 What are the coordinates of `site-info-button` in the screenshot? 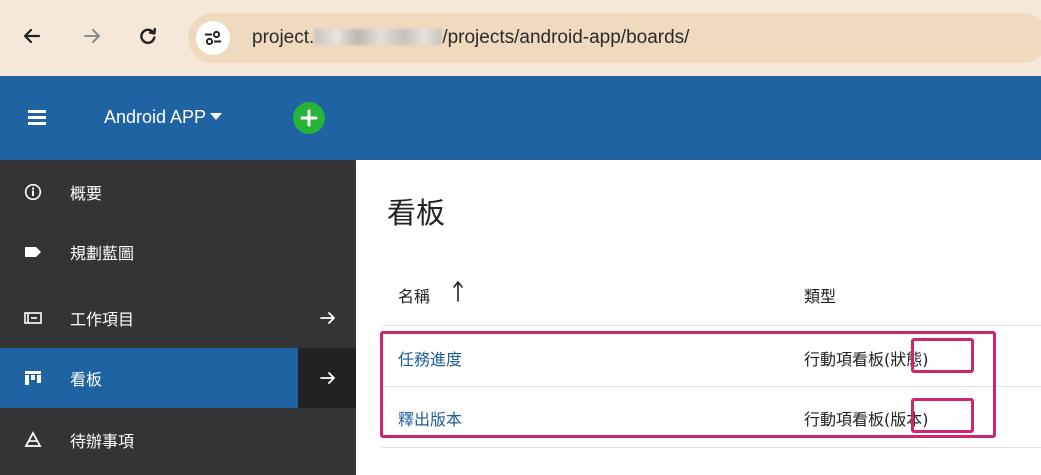 It's located at (213, 38).